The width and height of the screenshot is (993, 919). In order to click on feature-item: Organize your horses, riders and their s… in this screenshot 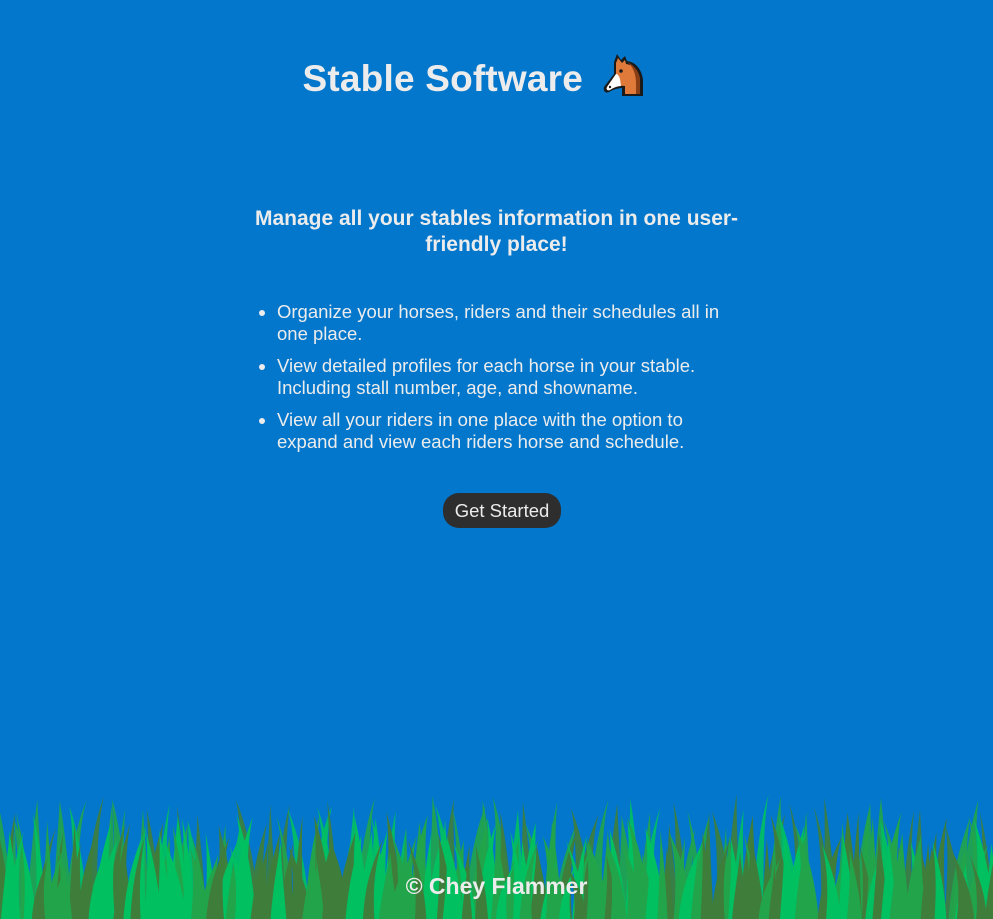, I will do `click(509, 323)`.